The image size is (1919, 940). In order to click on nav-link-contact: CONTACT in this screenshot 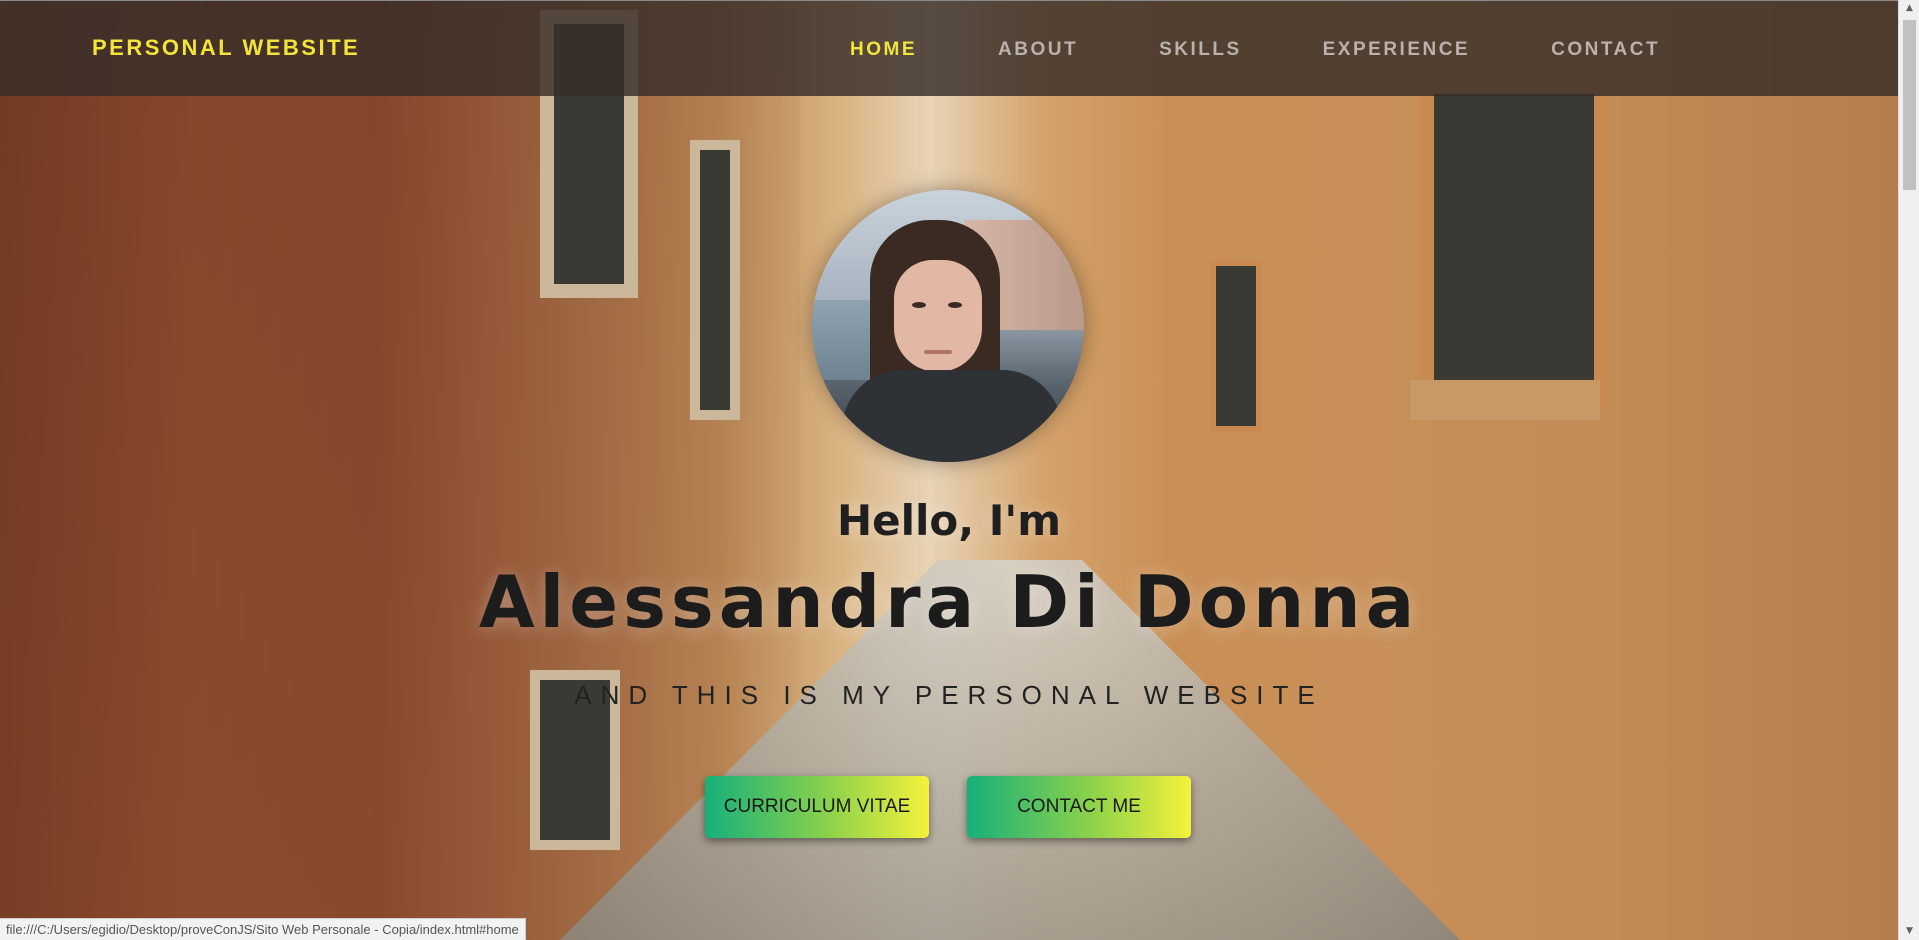, I will do `click(1605, 50)`.